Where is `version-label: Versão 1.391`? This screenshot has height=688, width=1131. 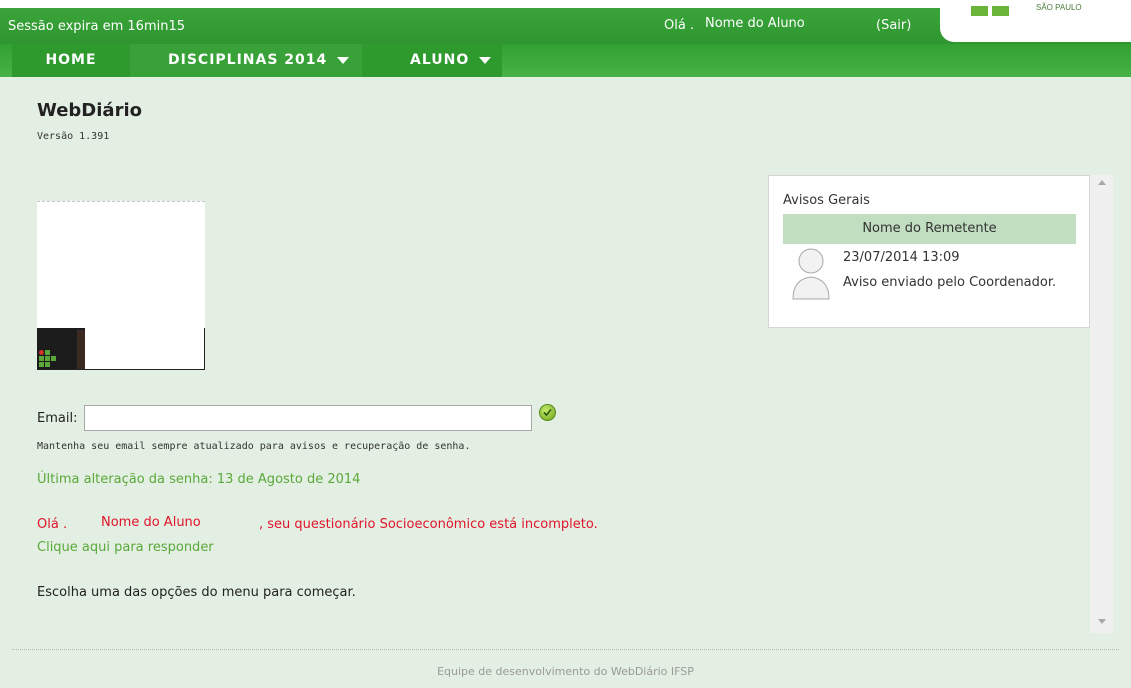
version-label: Versão 1.391 is located at coordinates (73, 136).